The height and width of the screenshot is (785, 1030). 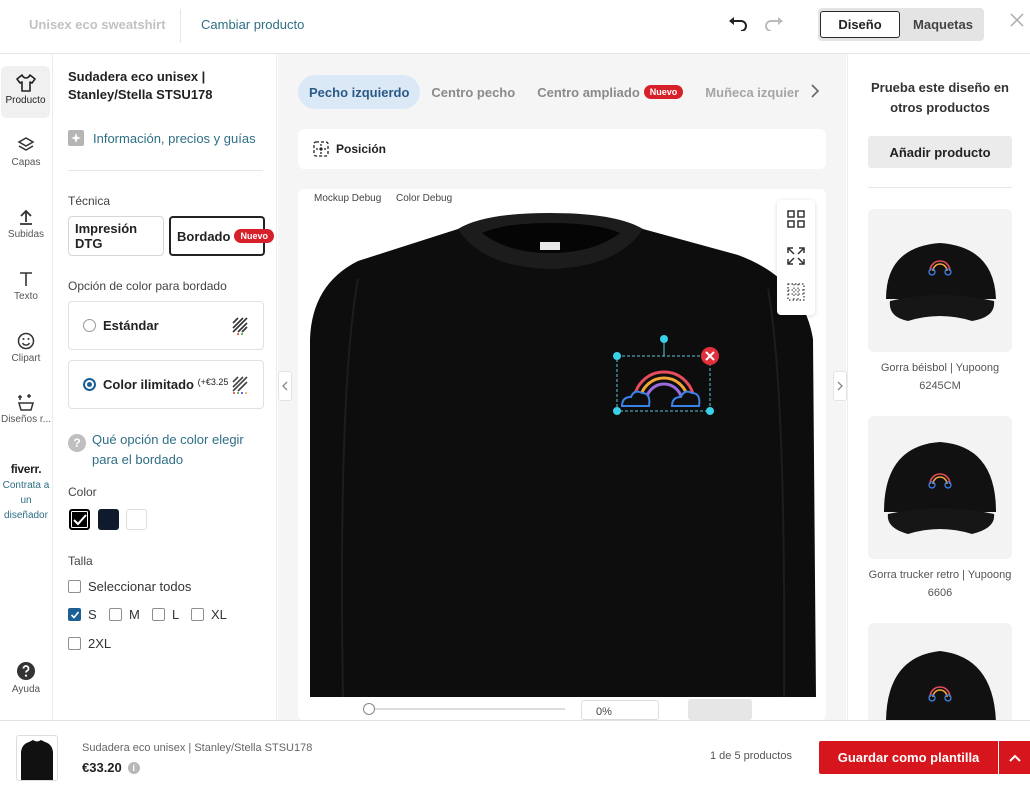 I want to click on sparkle-icon, so click(x=76, y=138).